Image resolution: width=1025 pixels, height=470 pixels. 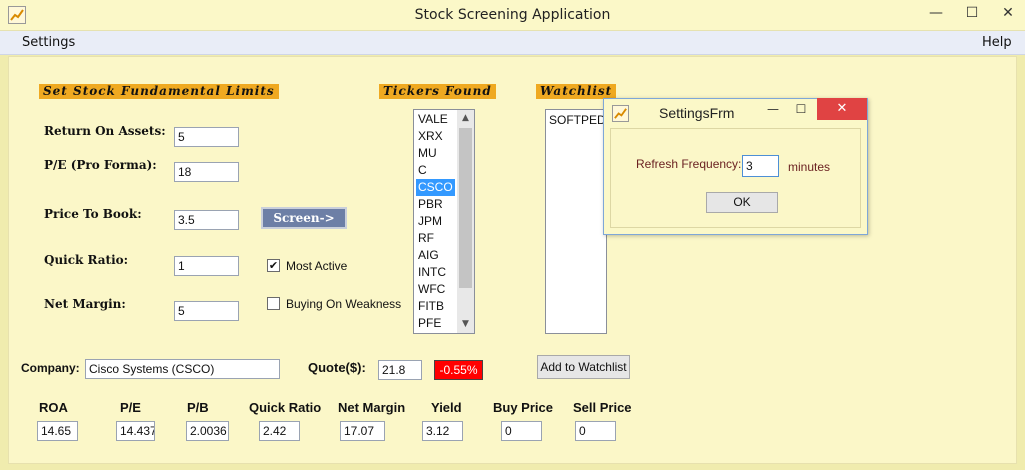 I want to click on watchlist-caption: Watchlist, so click(x=576, y=91).